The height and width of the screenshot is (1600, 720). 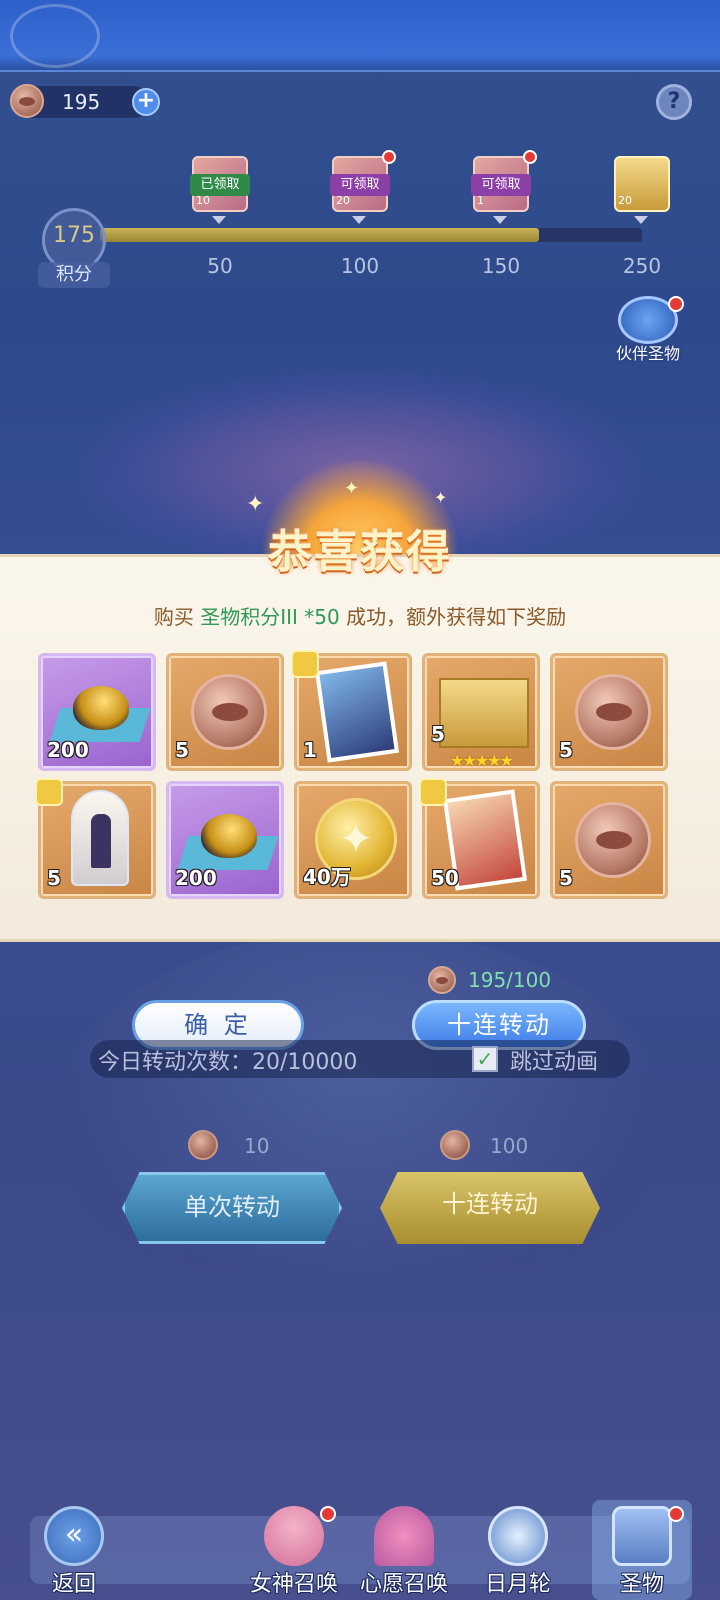 I want to click on currency-display: 195 +, so click(x=85, y=101).